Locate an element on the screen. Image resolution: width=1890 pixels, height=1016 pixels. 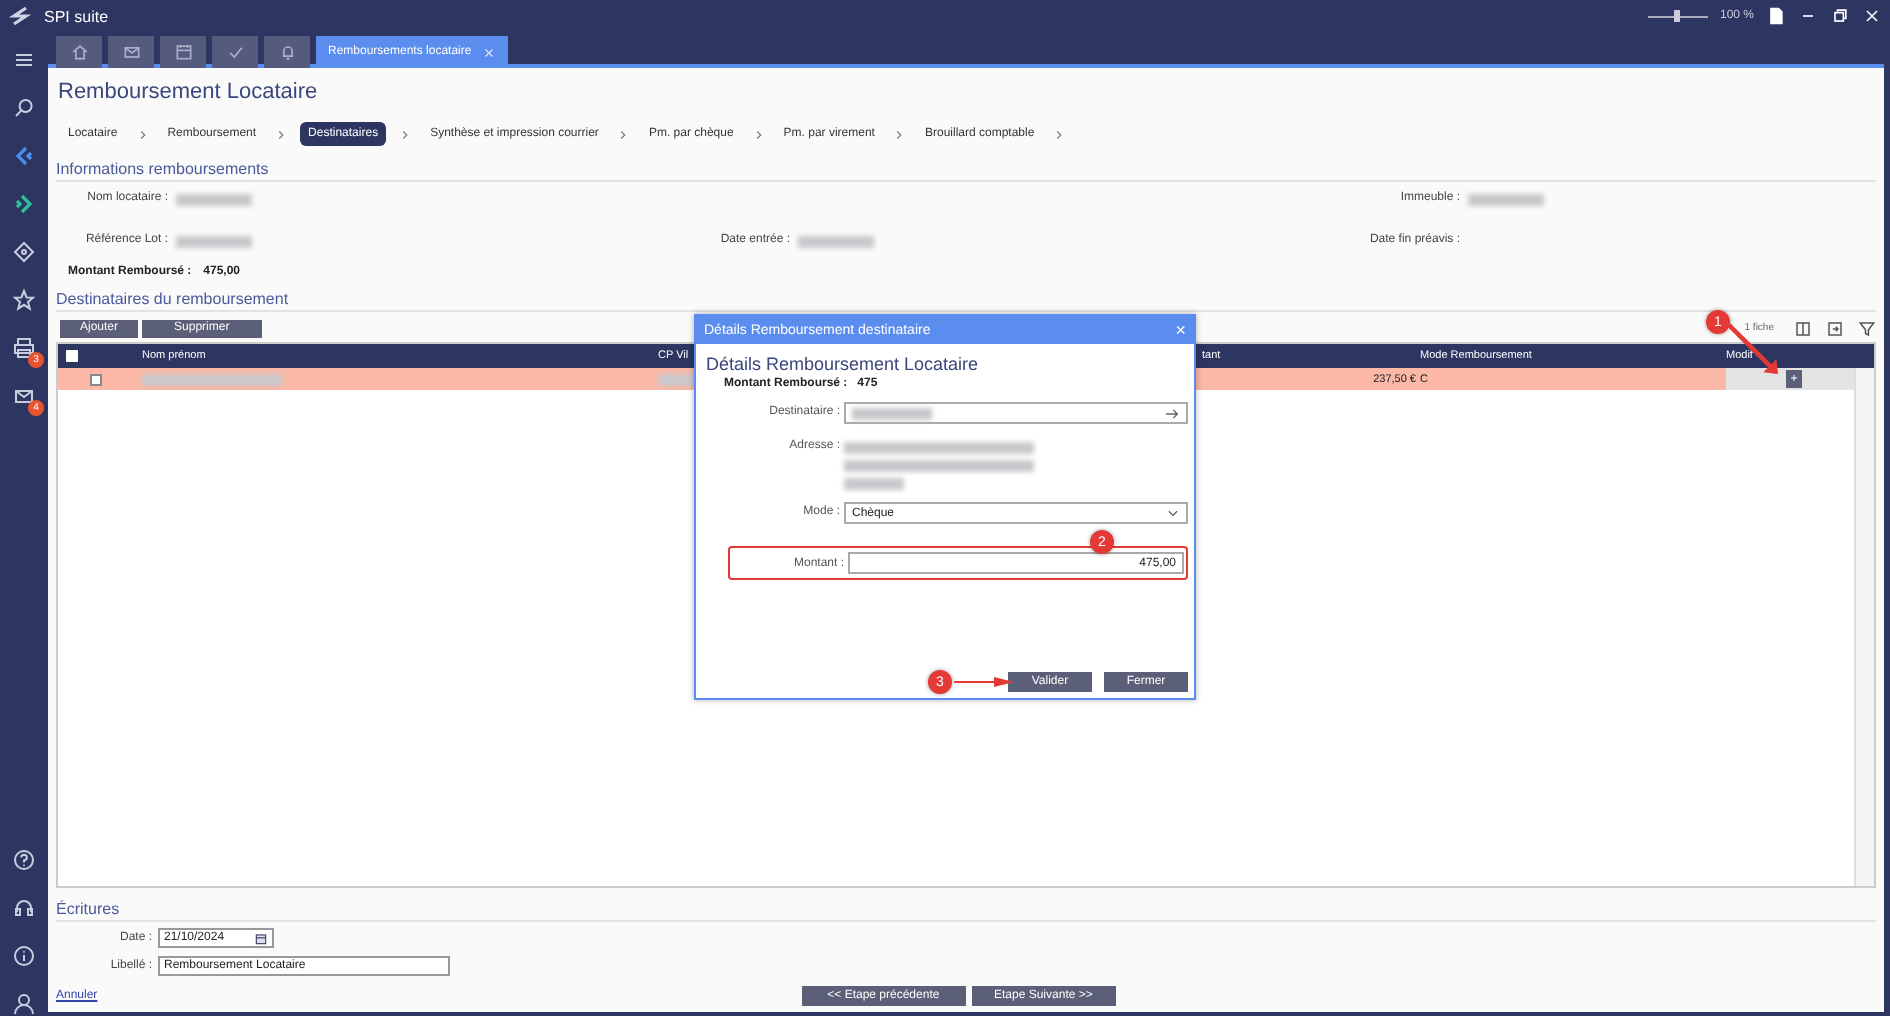
section-heading: Destinataires du remboursement is located at coordinates (966, 301).